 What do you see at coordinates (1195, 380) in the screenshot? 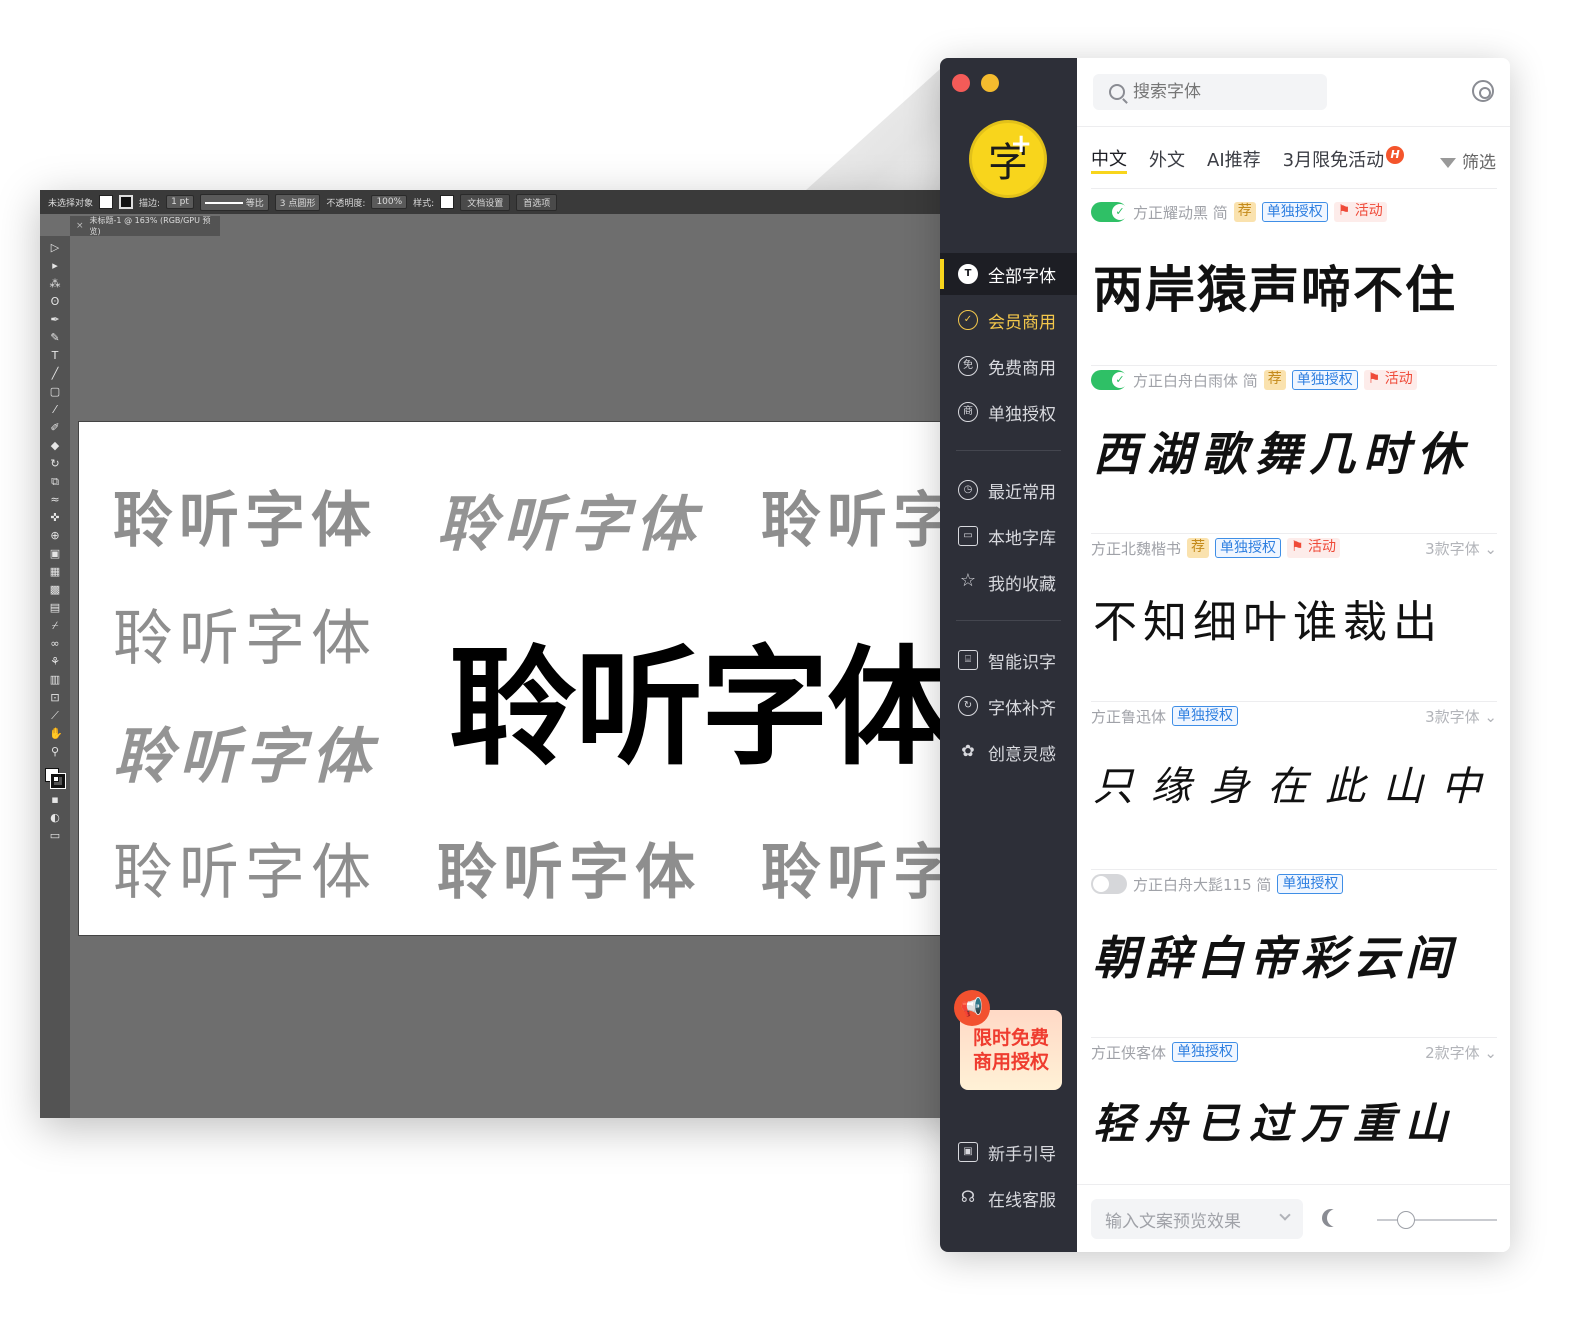
I see `font-name: 方正白舟白雨体 简` at bounding box center [1195, 380].